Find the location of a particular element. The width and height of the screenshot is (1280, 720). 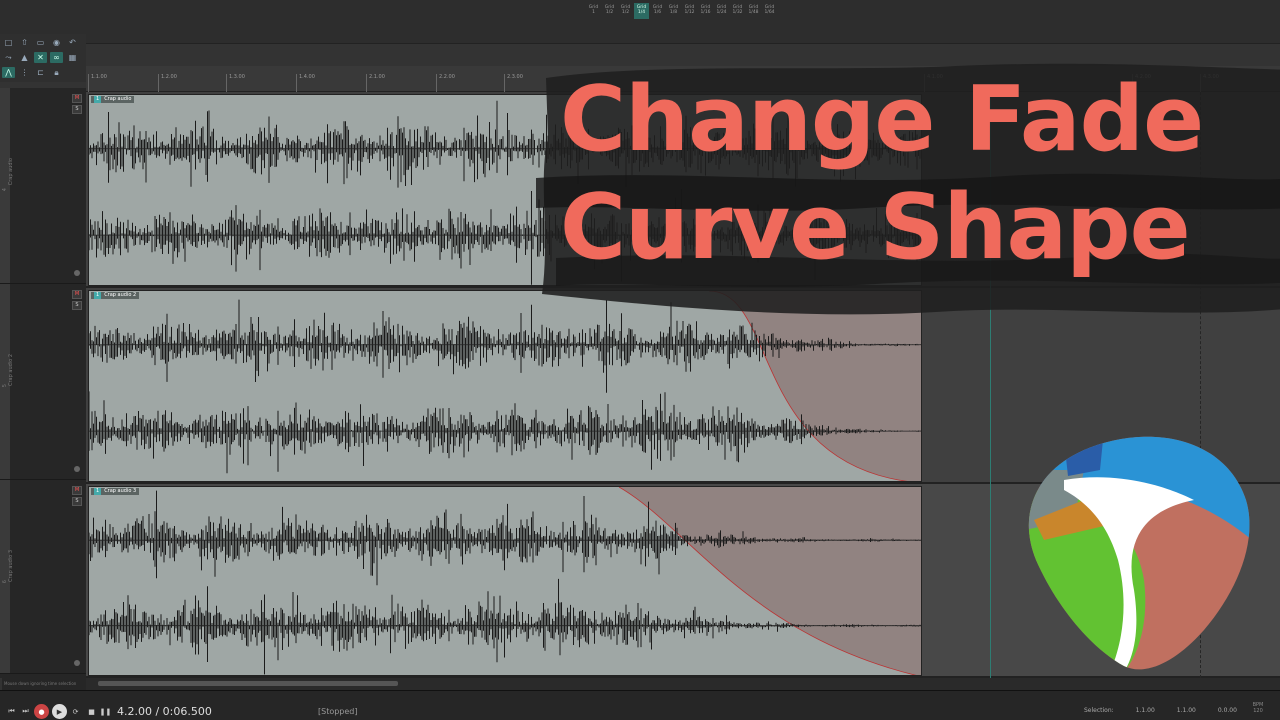

fade-out-region is located at coordinates (770, 581).